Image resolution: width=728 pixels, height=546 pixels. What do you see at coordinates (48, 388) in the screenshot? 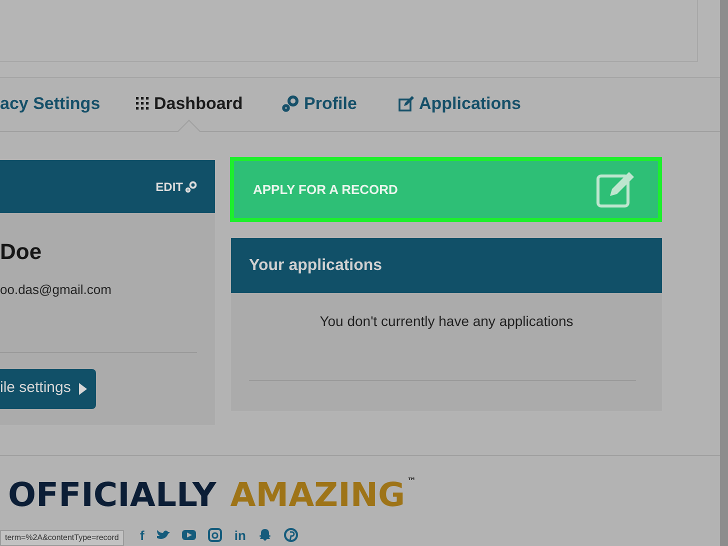
I see `profile-settings-button: ile settings` at bounding box center [48, 388].